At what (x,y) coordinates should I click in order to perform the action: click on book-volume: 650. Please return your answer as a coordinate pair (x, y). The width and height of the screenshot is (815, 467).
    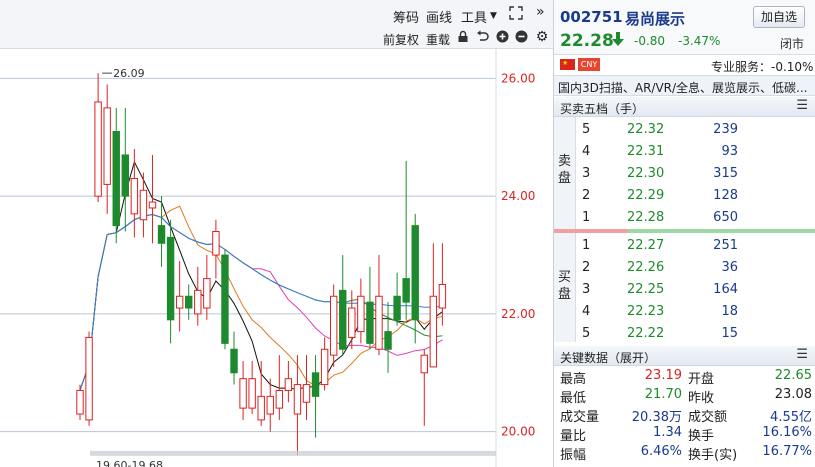
    Looking at the image, I should click on (725, 217).